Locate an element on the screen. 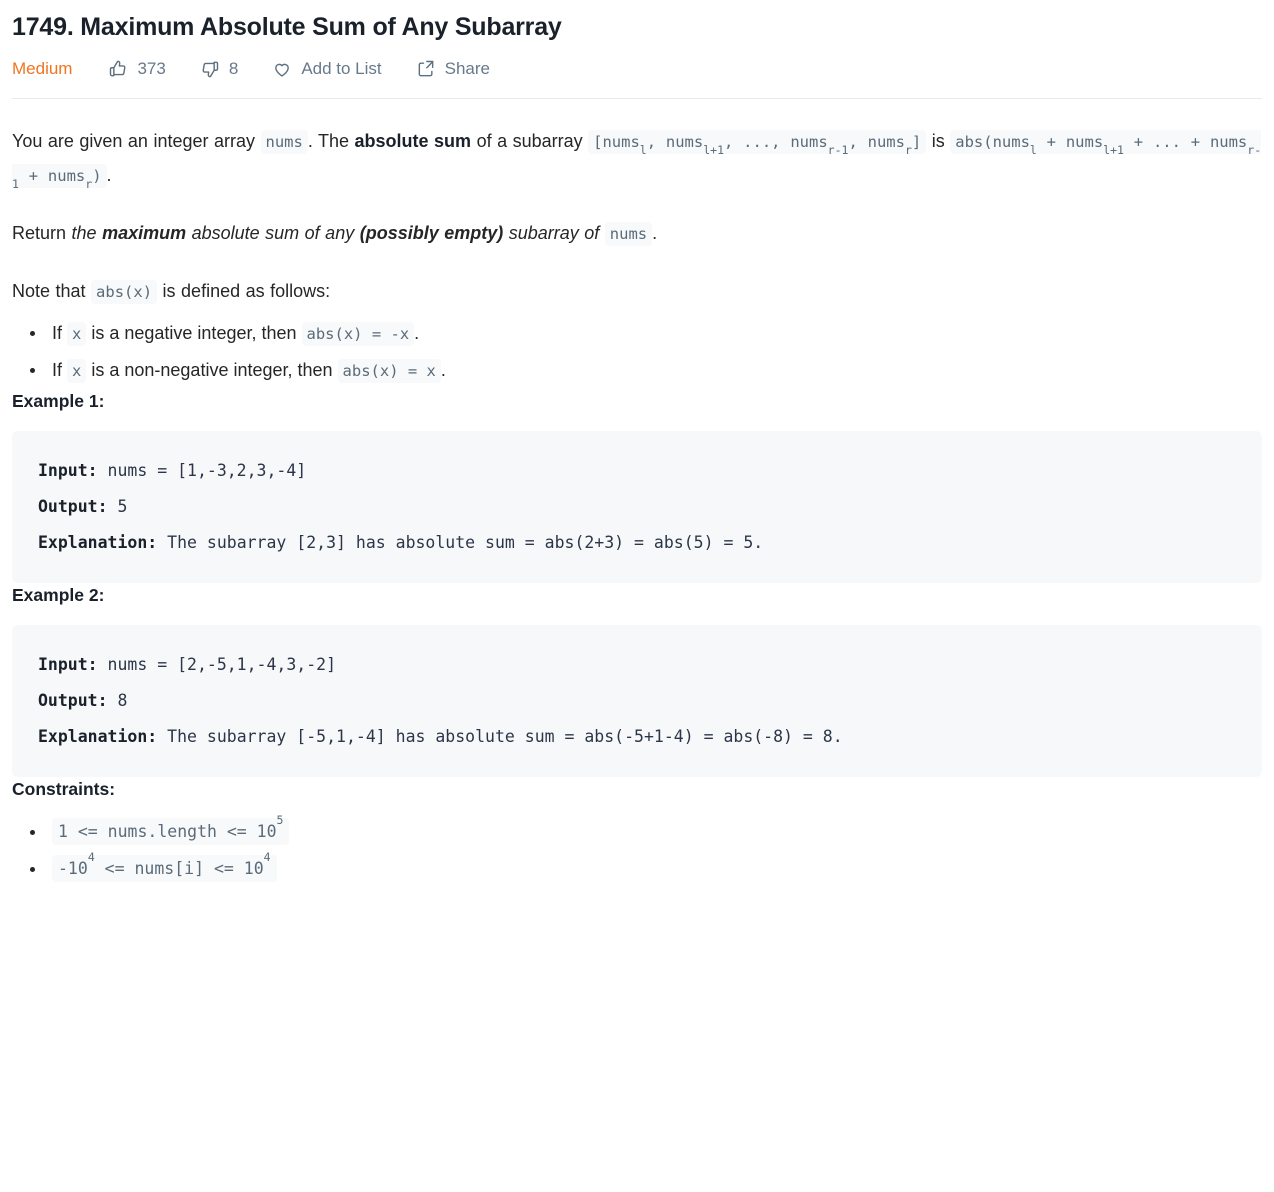  example-1-input-value: nums = [1,-3,2,3,-4] is located at coordinates (202, 470).